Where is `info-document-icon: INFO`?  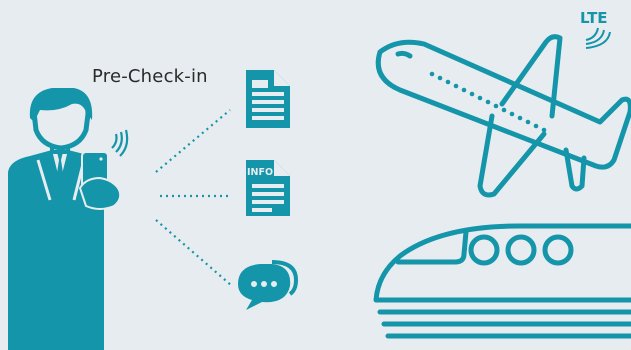 info-document-icon: INFO is located at coordinates (268, 188).